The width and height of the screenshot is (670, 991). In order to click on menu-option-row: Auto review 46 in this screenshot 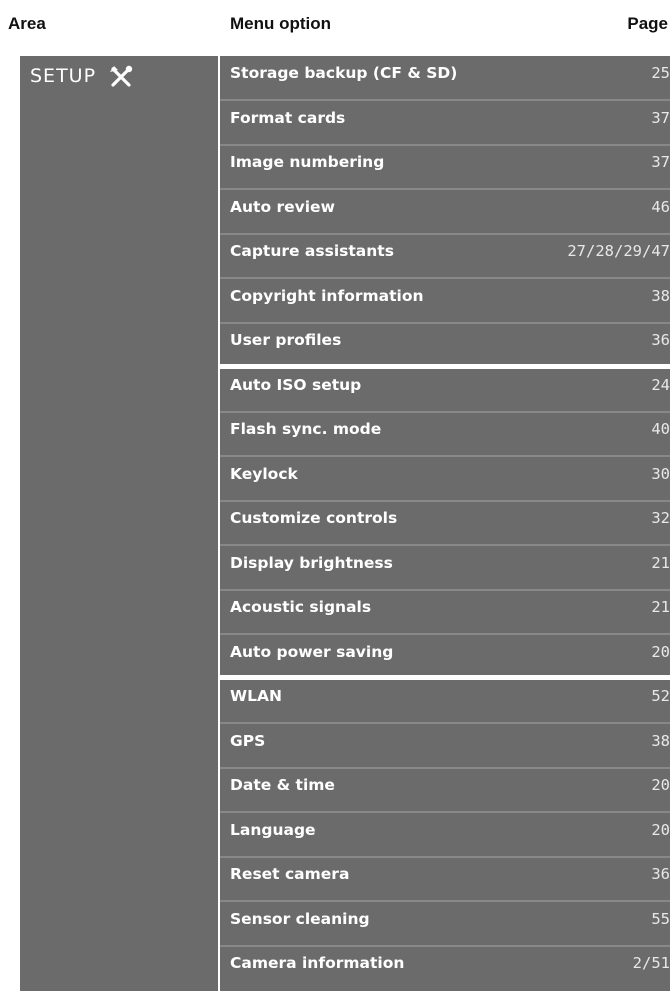, I will do `click(445, 208)`.